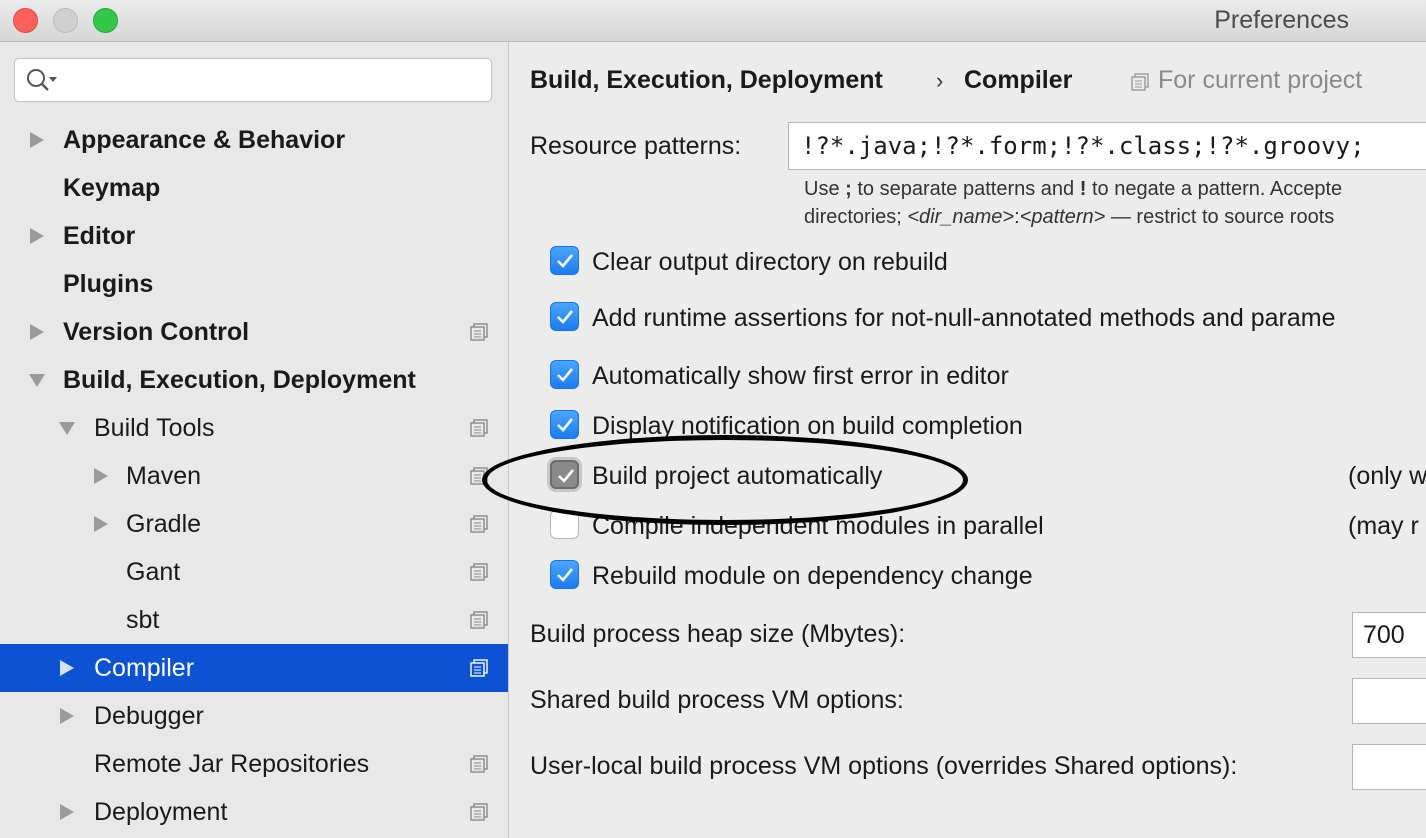  Describe the element at coordinates (1107, 146) in the screenshot. I see `resource-patterns-input: !?*.java;!?*.form;!?*.class;!?*.groovy;` at that location.